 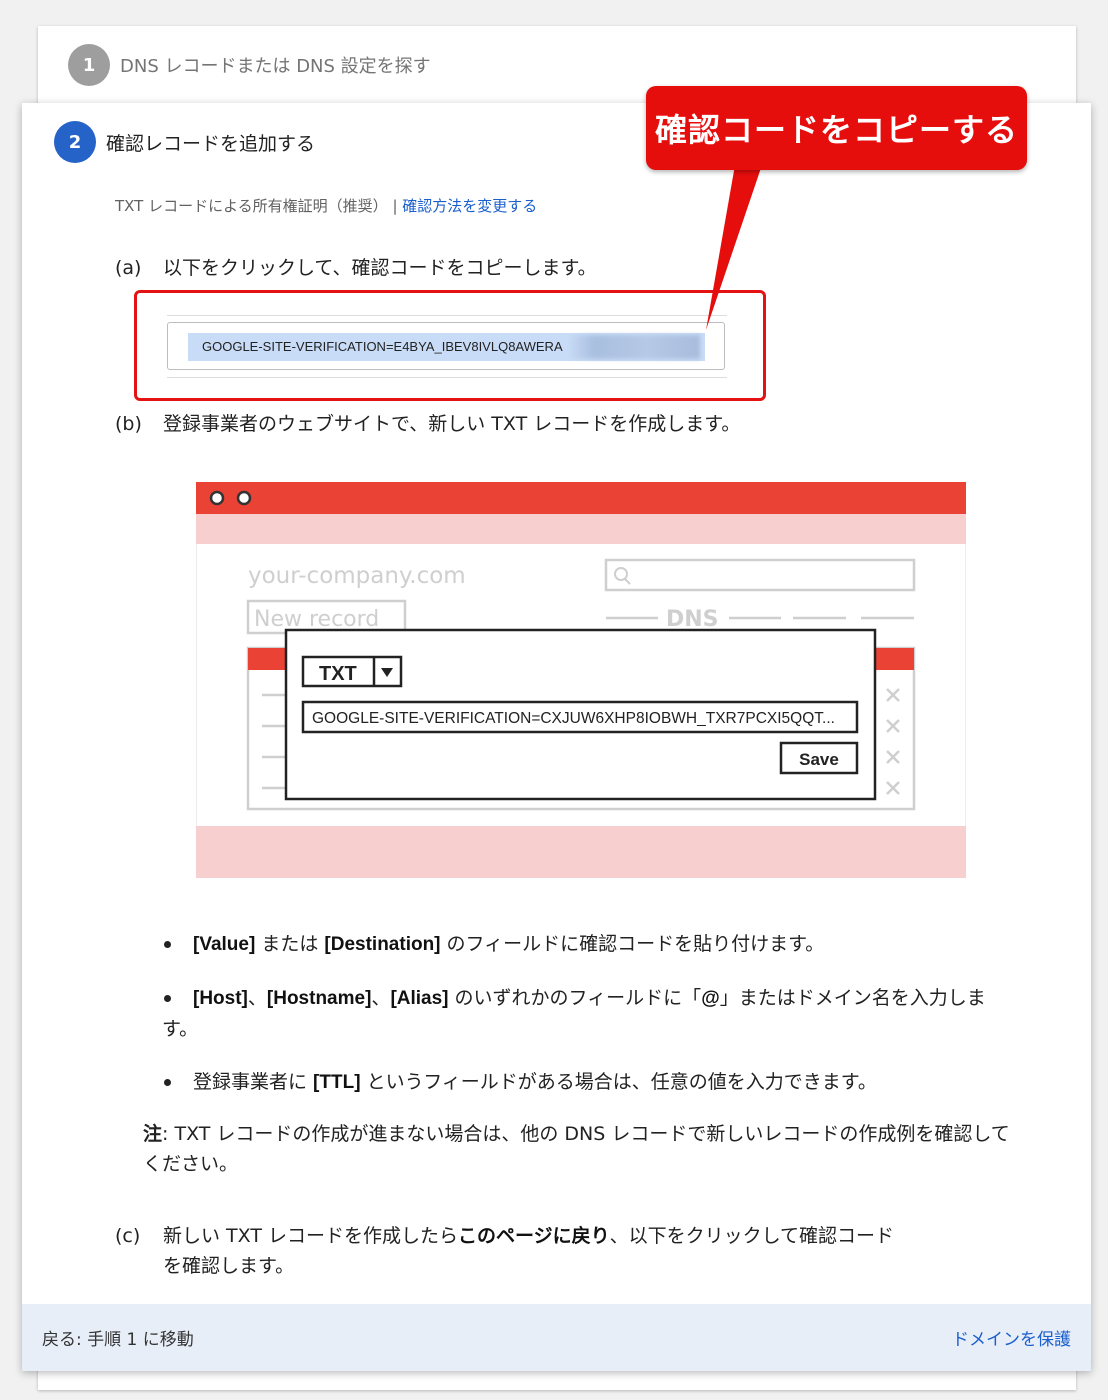 I want to click on bullet-key: [Value], so click(x=224, y=944).